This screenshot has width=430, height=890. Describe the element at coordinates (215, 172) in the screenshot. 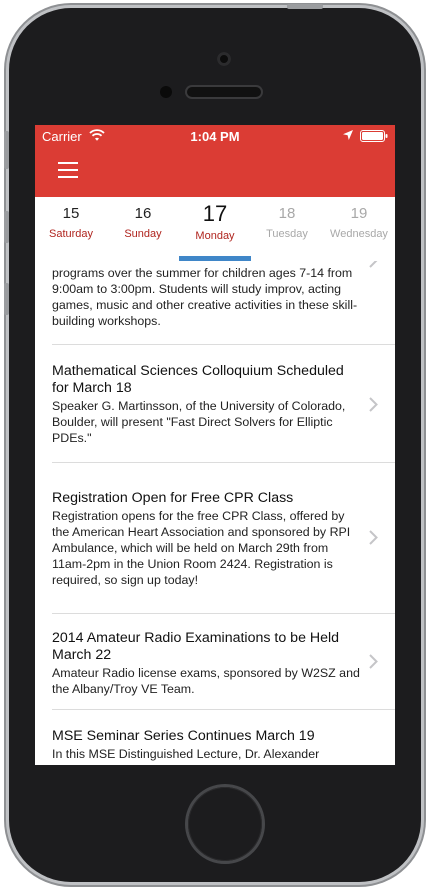

I see `navigation-bar` at that location.